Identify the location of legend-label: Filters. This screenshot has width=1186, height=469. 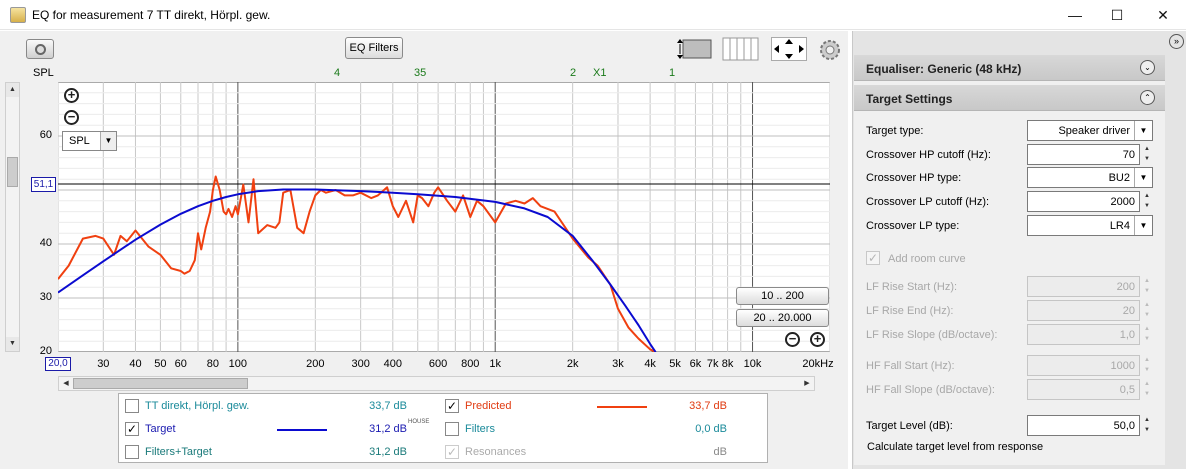
(480, 429).